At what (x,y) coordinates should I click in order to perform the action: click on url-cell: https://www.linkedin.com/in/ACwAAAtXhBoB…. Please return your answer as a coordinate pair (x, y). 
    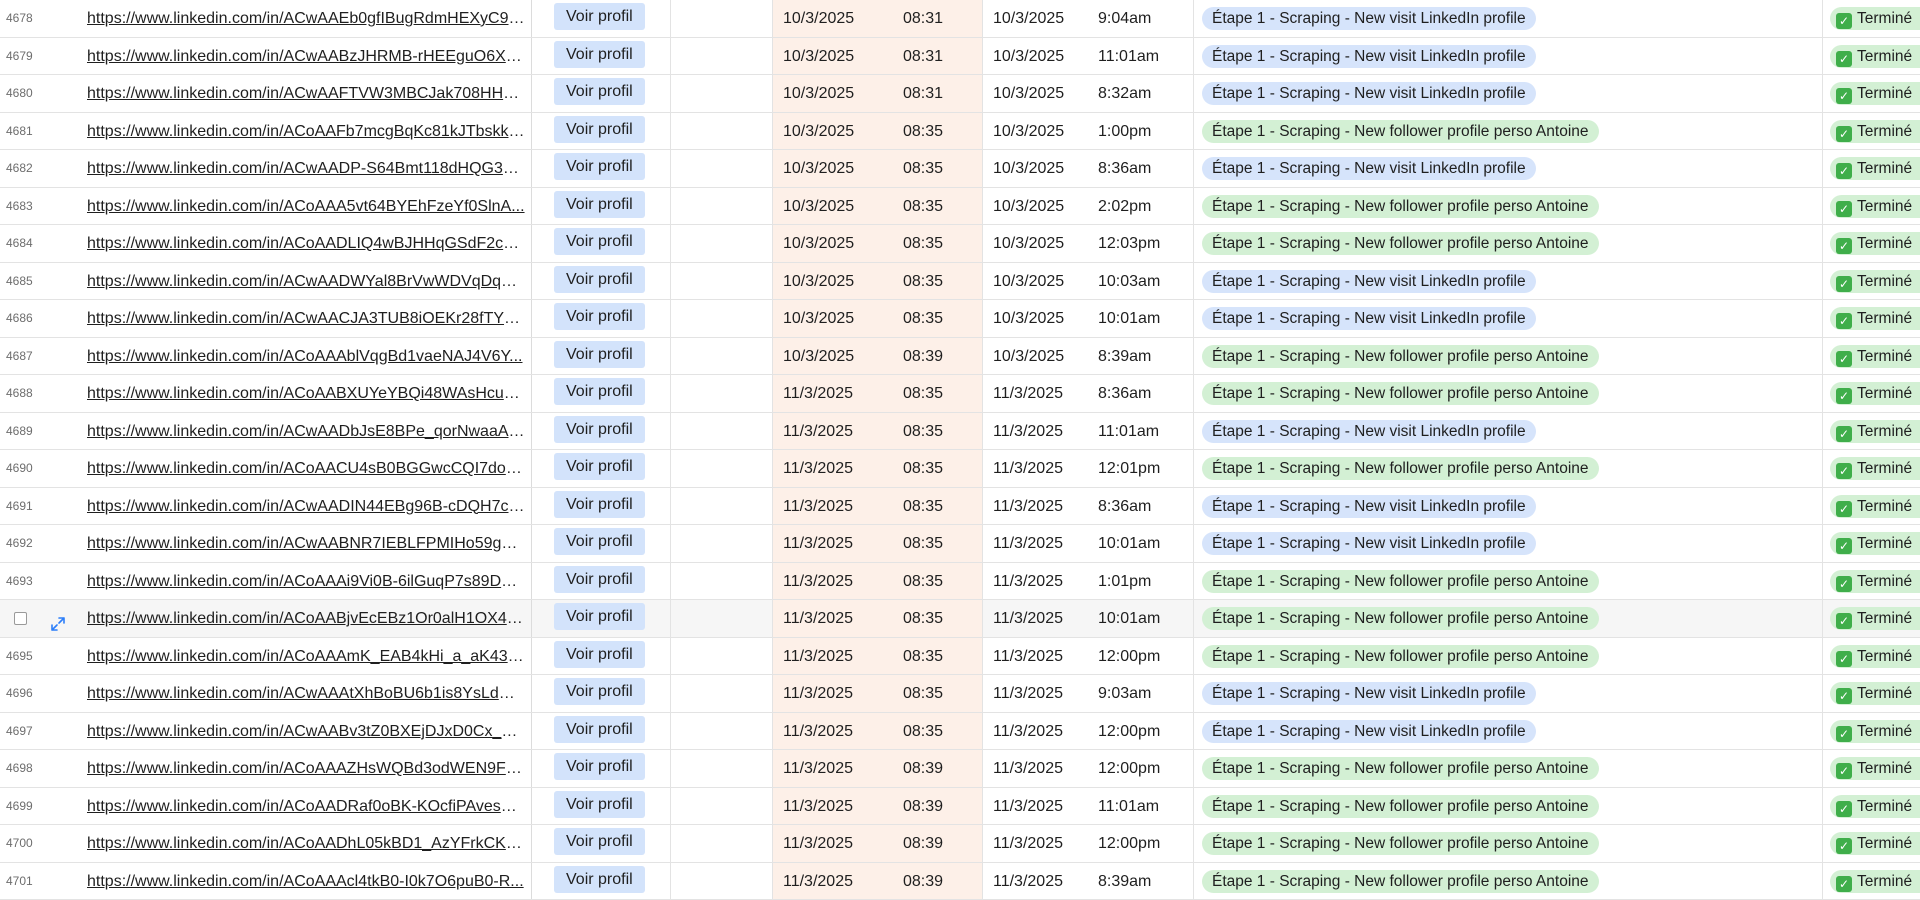
    Looking at the image, I should click on (301, 693).